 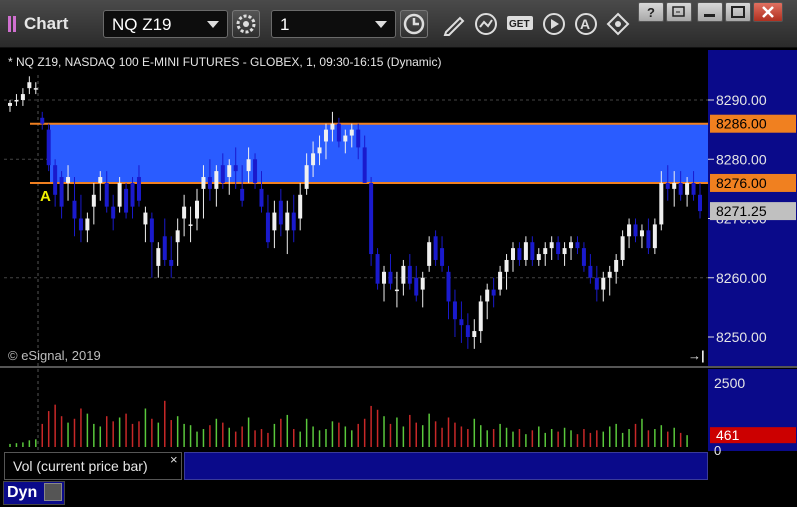 I want to click on price-label-text: 8271.25, so click(x=741, y=211).